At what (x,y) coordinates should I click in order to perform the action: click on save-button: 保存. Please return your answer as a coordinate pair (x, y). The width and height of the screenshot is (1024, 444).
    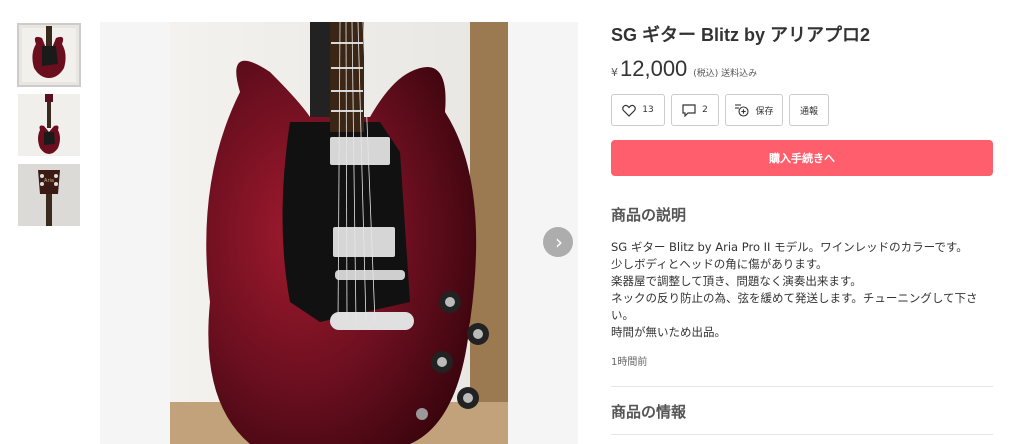
    Looking at the image, I should click on (754, 110).